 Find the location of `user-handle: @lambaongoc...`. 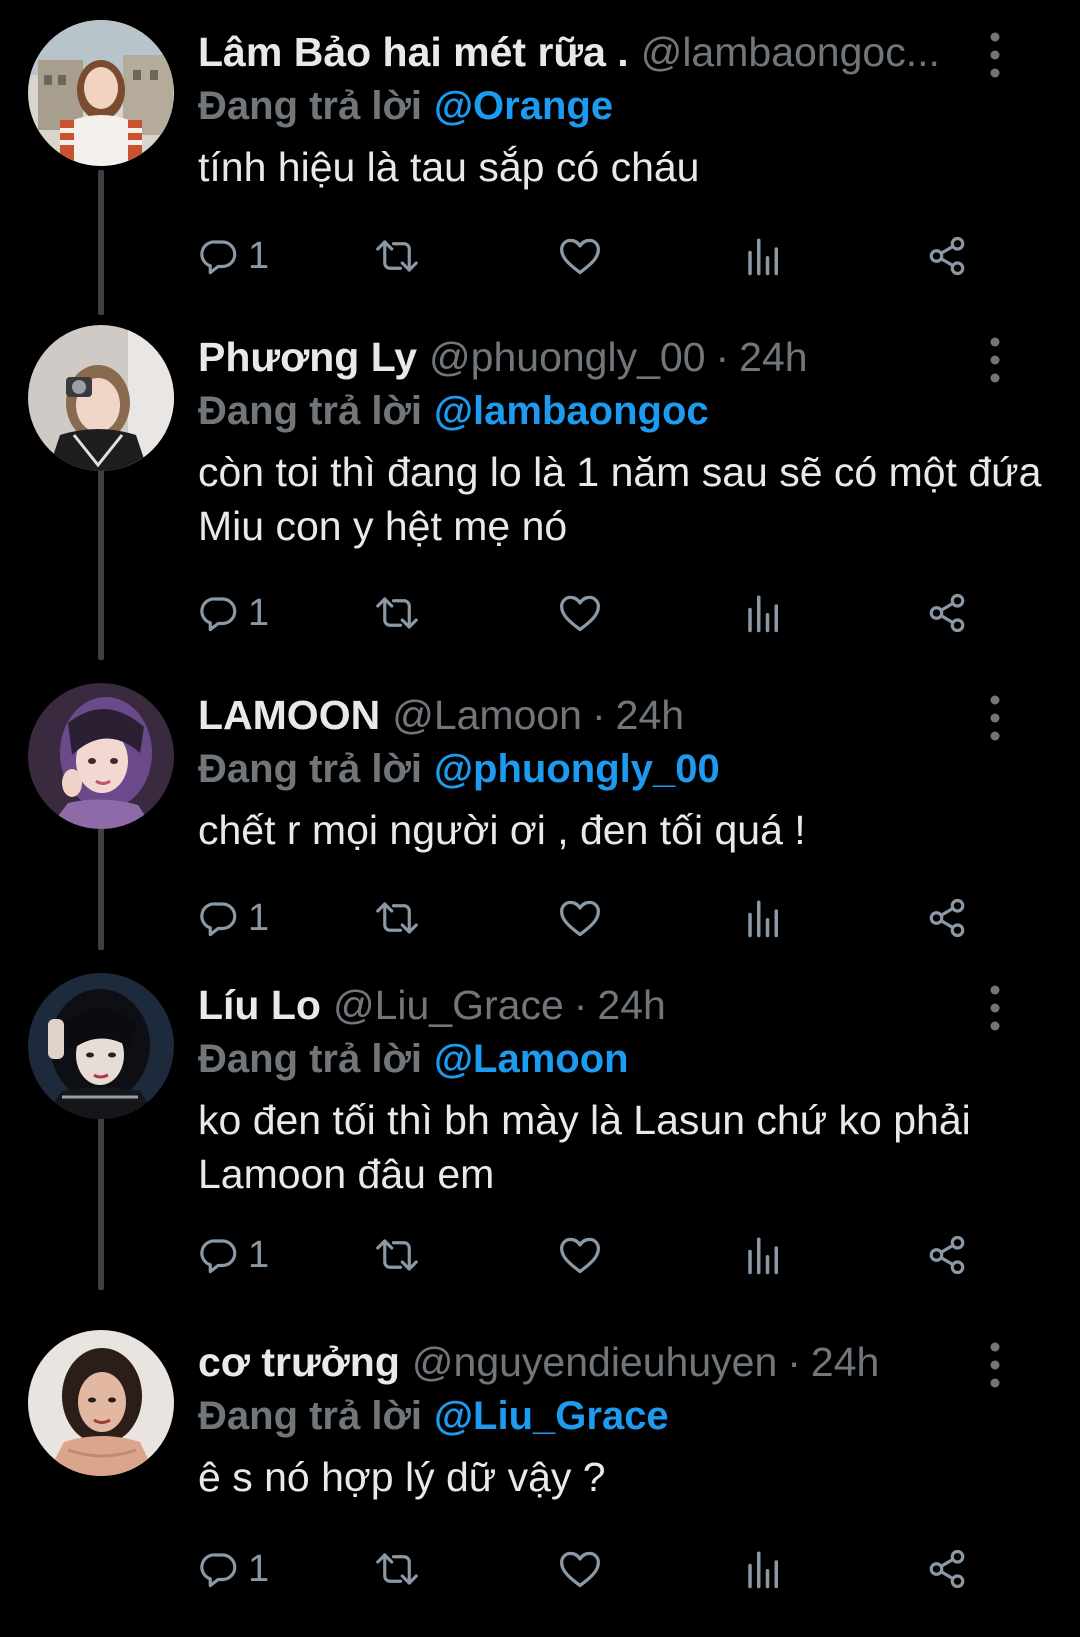

user-handle: @lambaongoc... is located at coordinates (790, 52).